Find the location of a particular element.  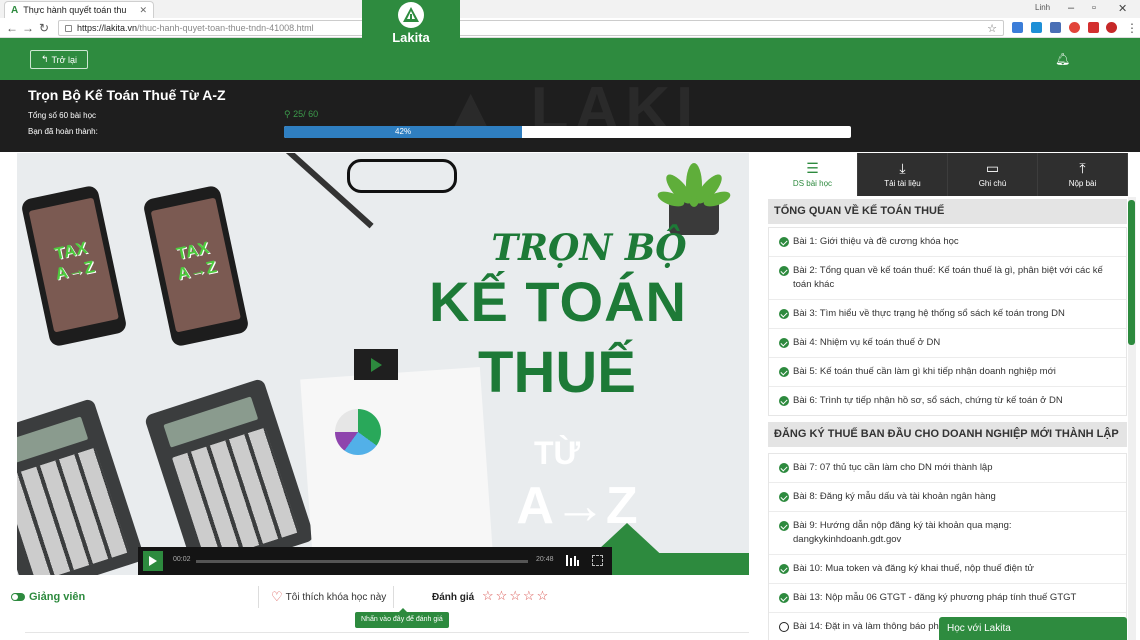

tab-label: DS bài học is located at coordinates (812, 183).